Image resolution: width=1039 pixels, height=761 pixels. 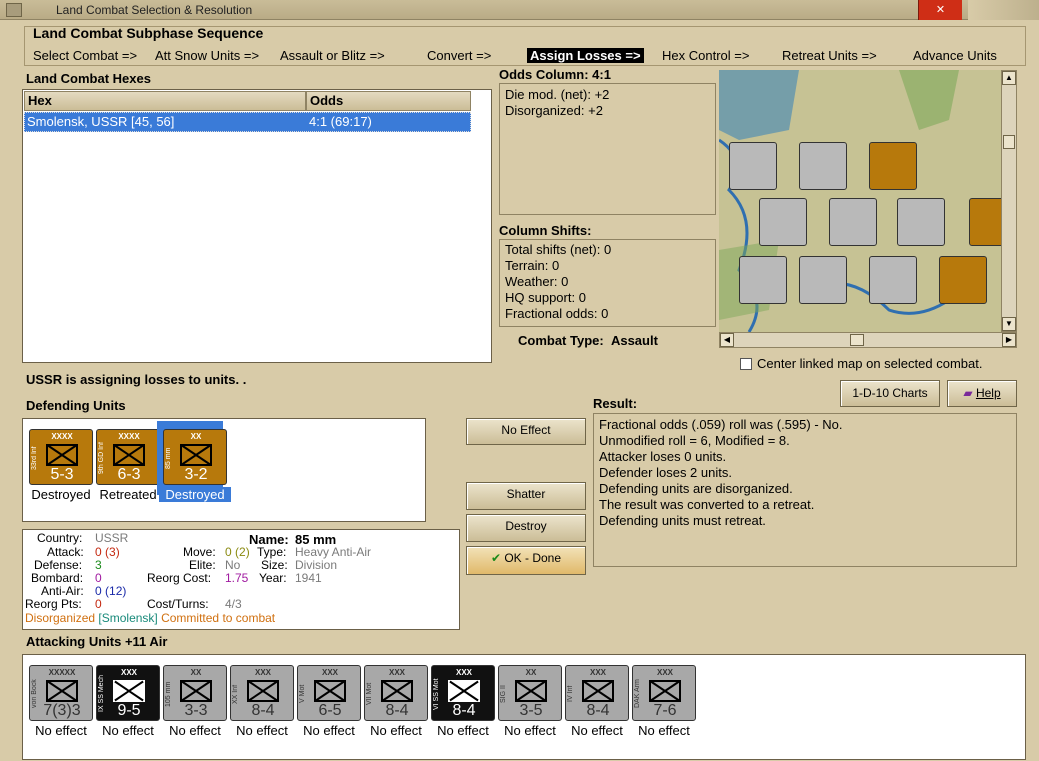 I want to click on cost-turns-value: 4/3, so click(x=233, y=604).